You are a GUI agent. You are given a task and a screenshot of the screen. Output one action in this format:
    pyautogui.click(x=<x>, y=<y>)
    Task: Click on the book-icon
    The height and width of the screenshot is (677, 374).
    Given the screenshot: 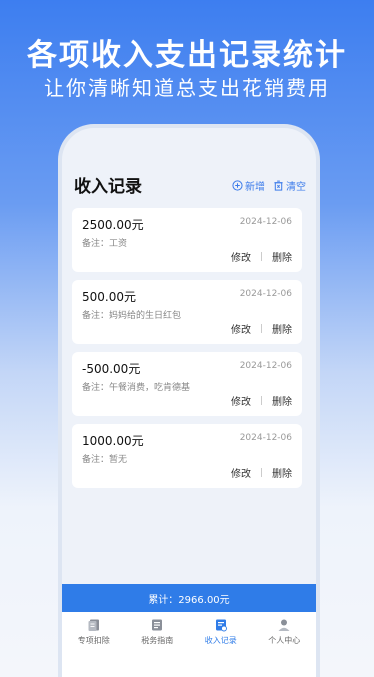 What is the action you would take?
    pyautogui.click(x=93, y=625)
    